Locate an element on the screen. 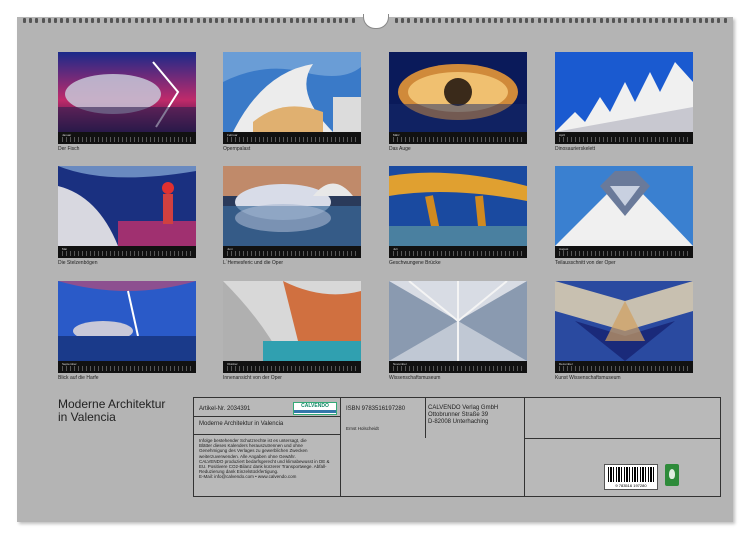 The image size is (750, 540). calvendo-logo: CALVENDO is located at coordinates (315, 408).